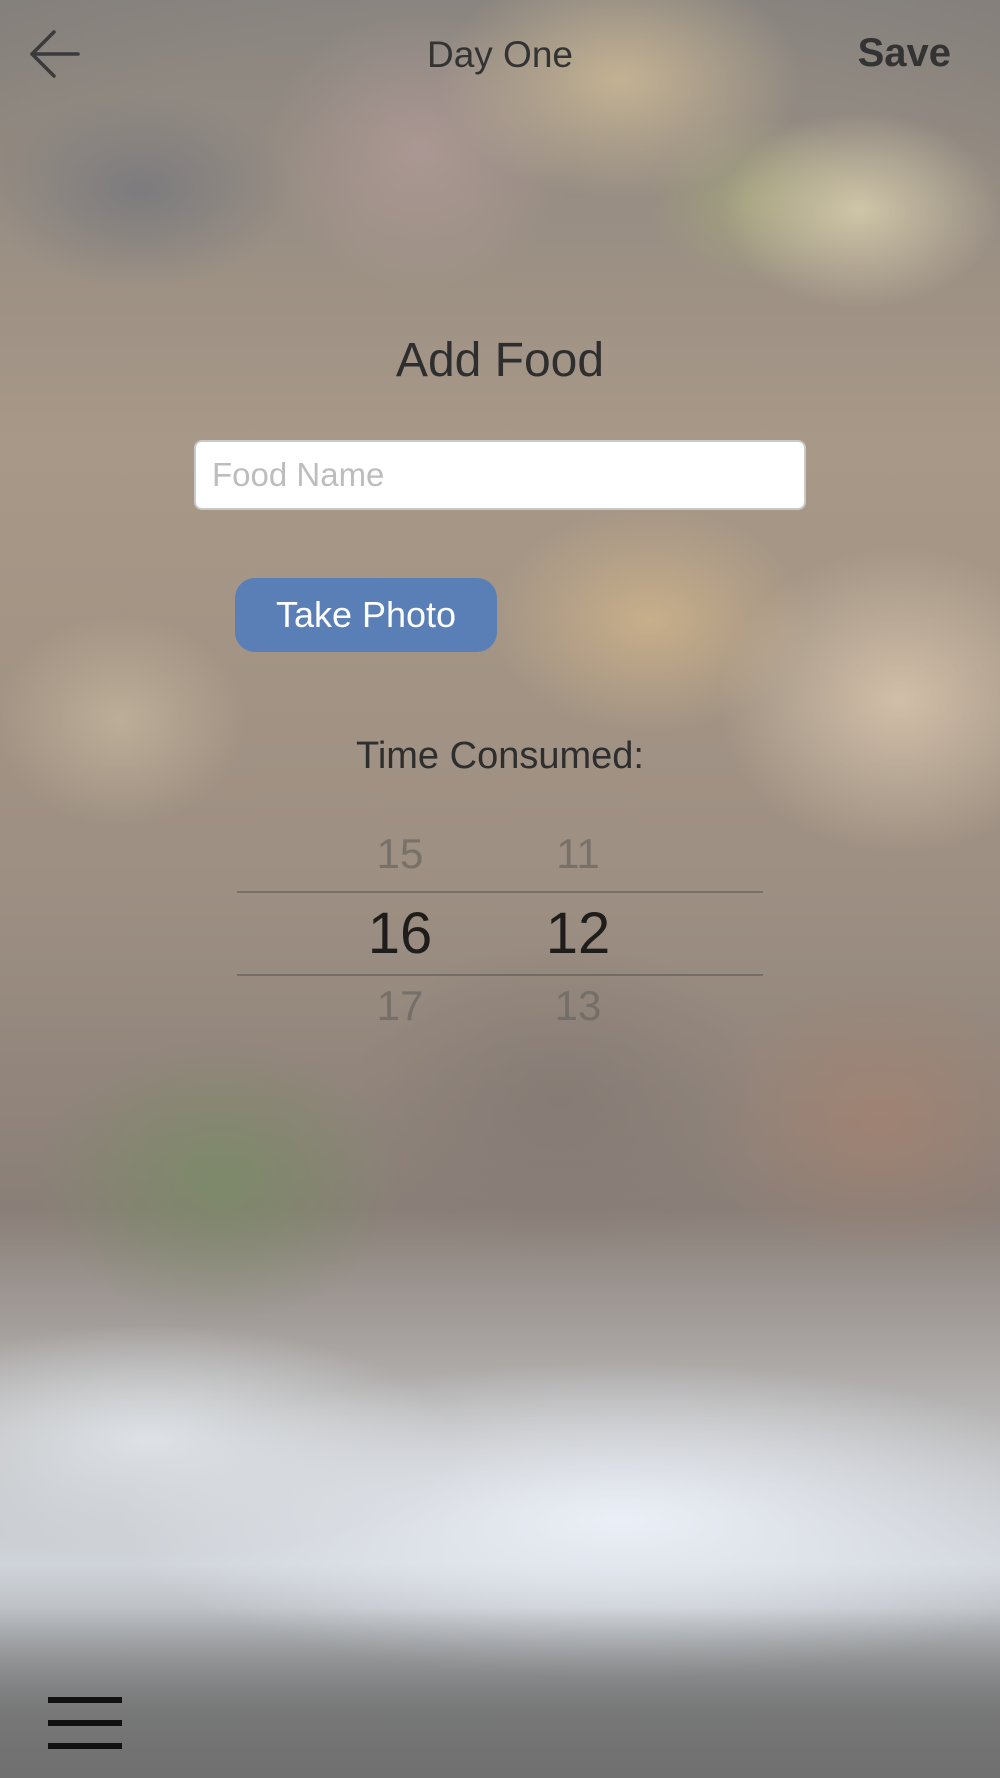  Describe the element at coordinates (500, 892) in the screenshot. I see `picker-selection-line-top` at that location.